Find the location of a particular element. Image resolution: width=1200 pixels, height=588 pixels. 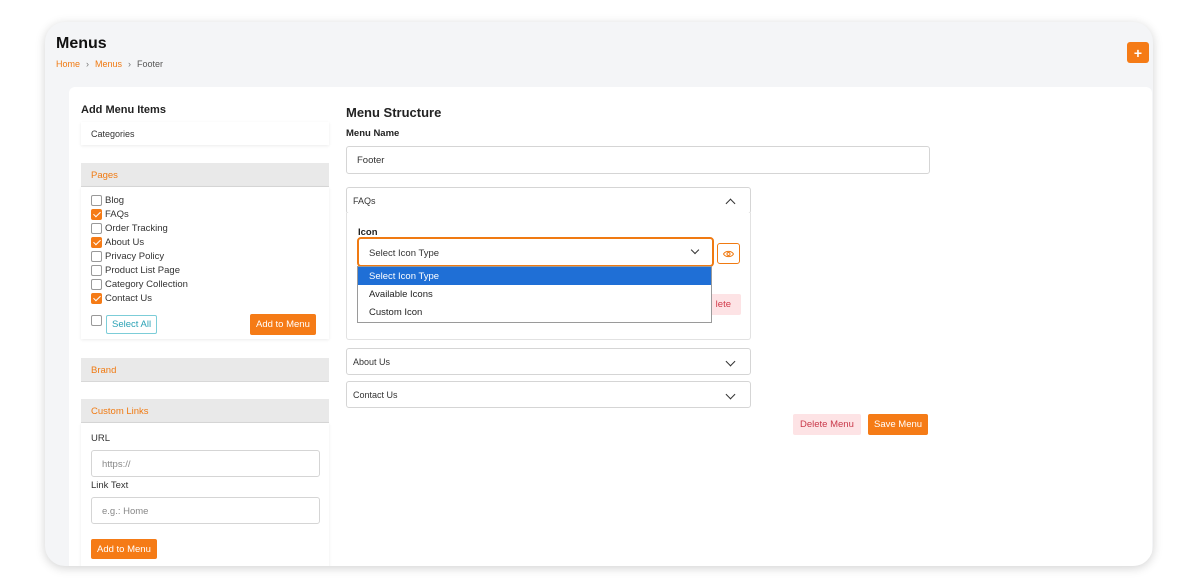

page-item-label: Blog is located at coordinates (115, 200).